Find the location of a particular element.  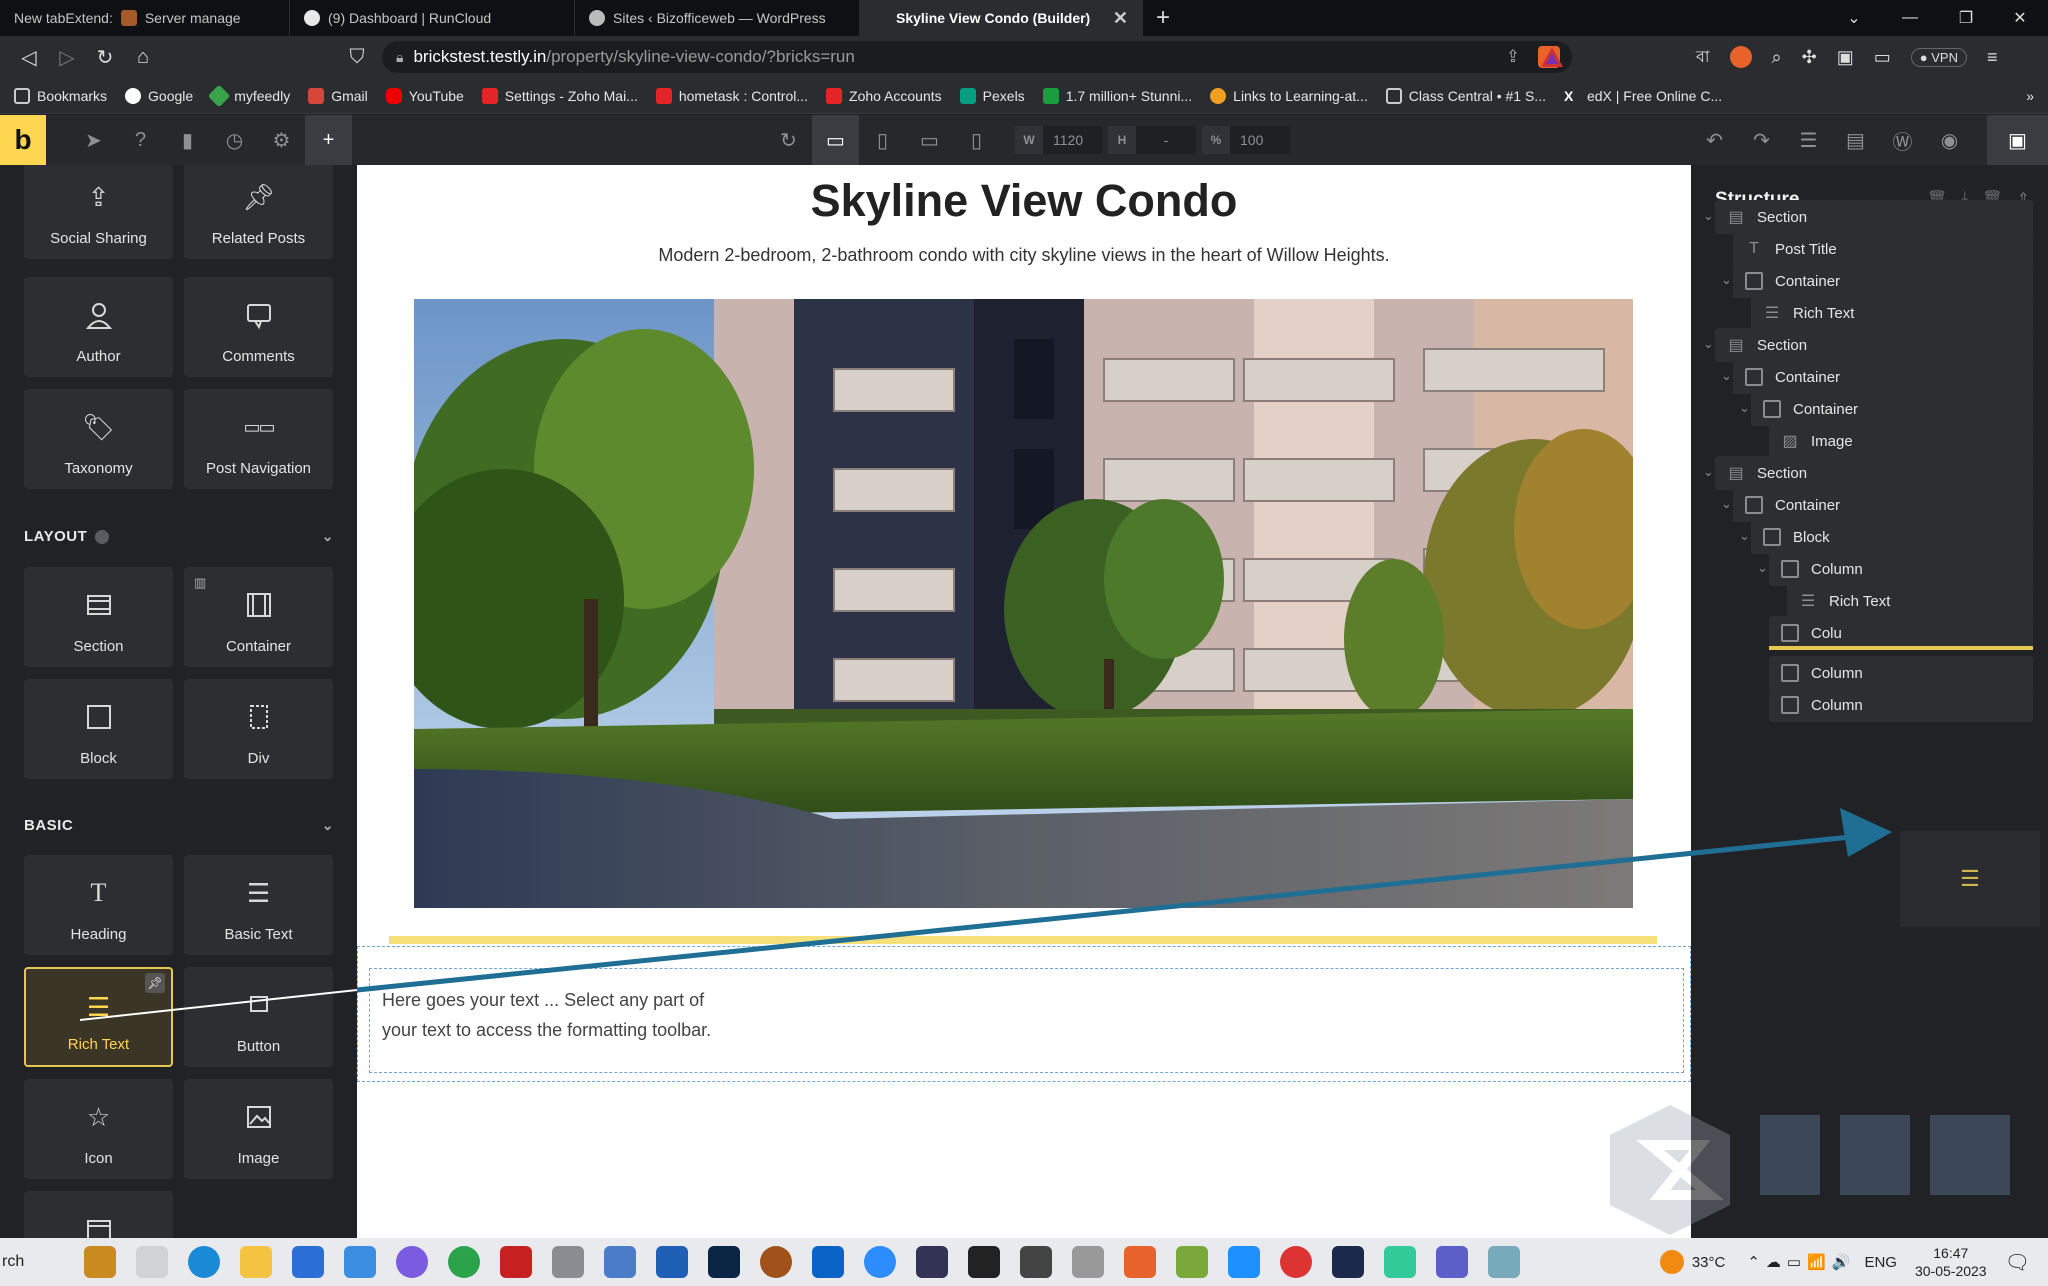

notifications-icon: 🗨︎ is located at coordinates (2017, 1262).